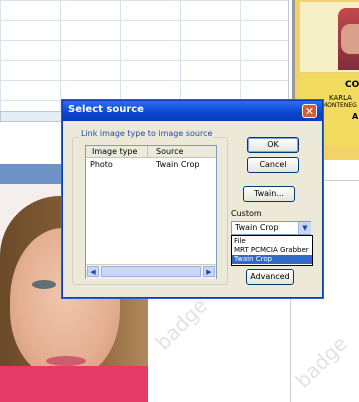 The image size is (359, 402). I want to click on close-icon: ✕, so click(309, 111).